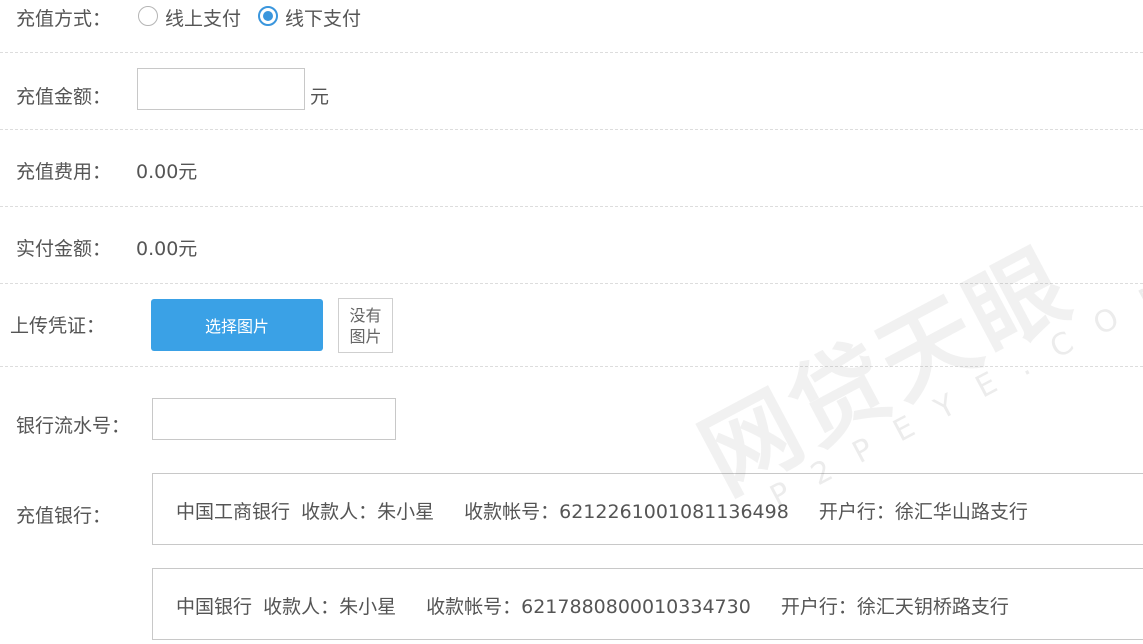  I want to click on recharge-amount-label: 充值金额：, so click(64, 97).